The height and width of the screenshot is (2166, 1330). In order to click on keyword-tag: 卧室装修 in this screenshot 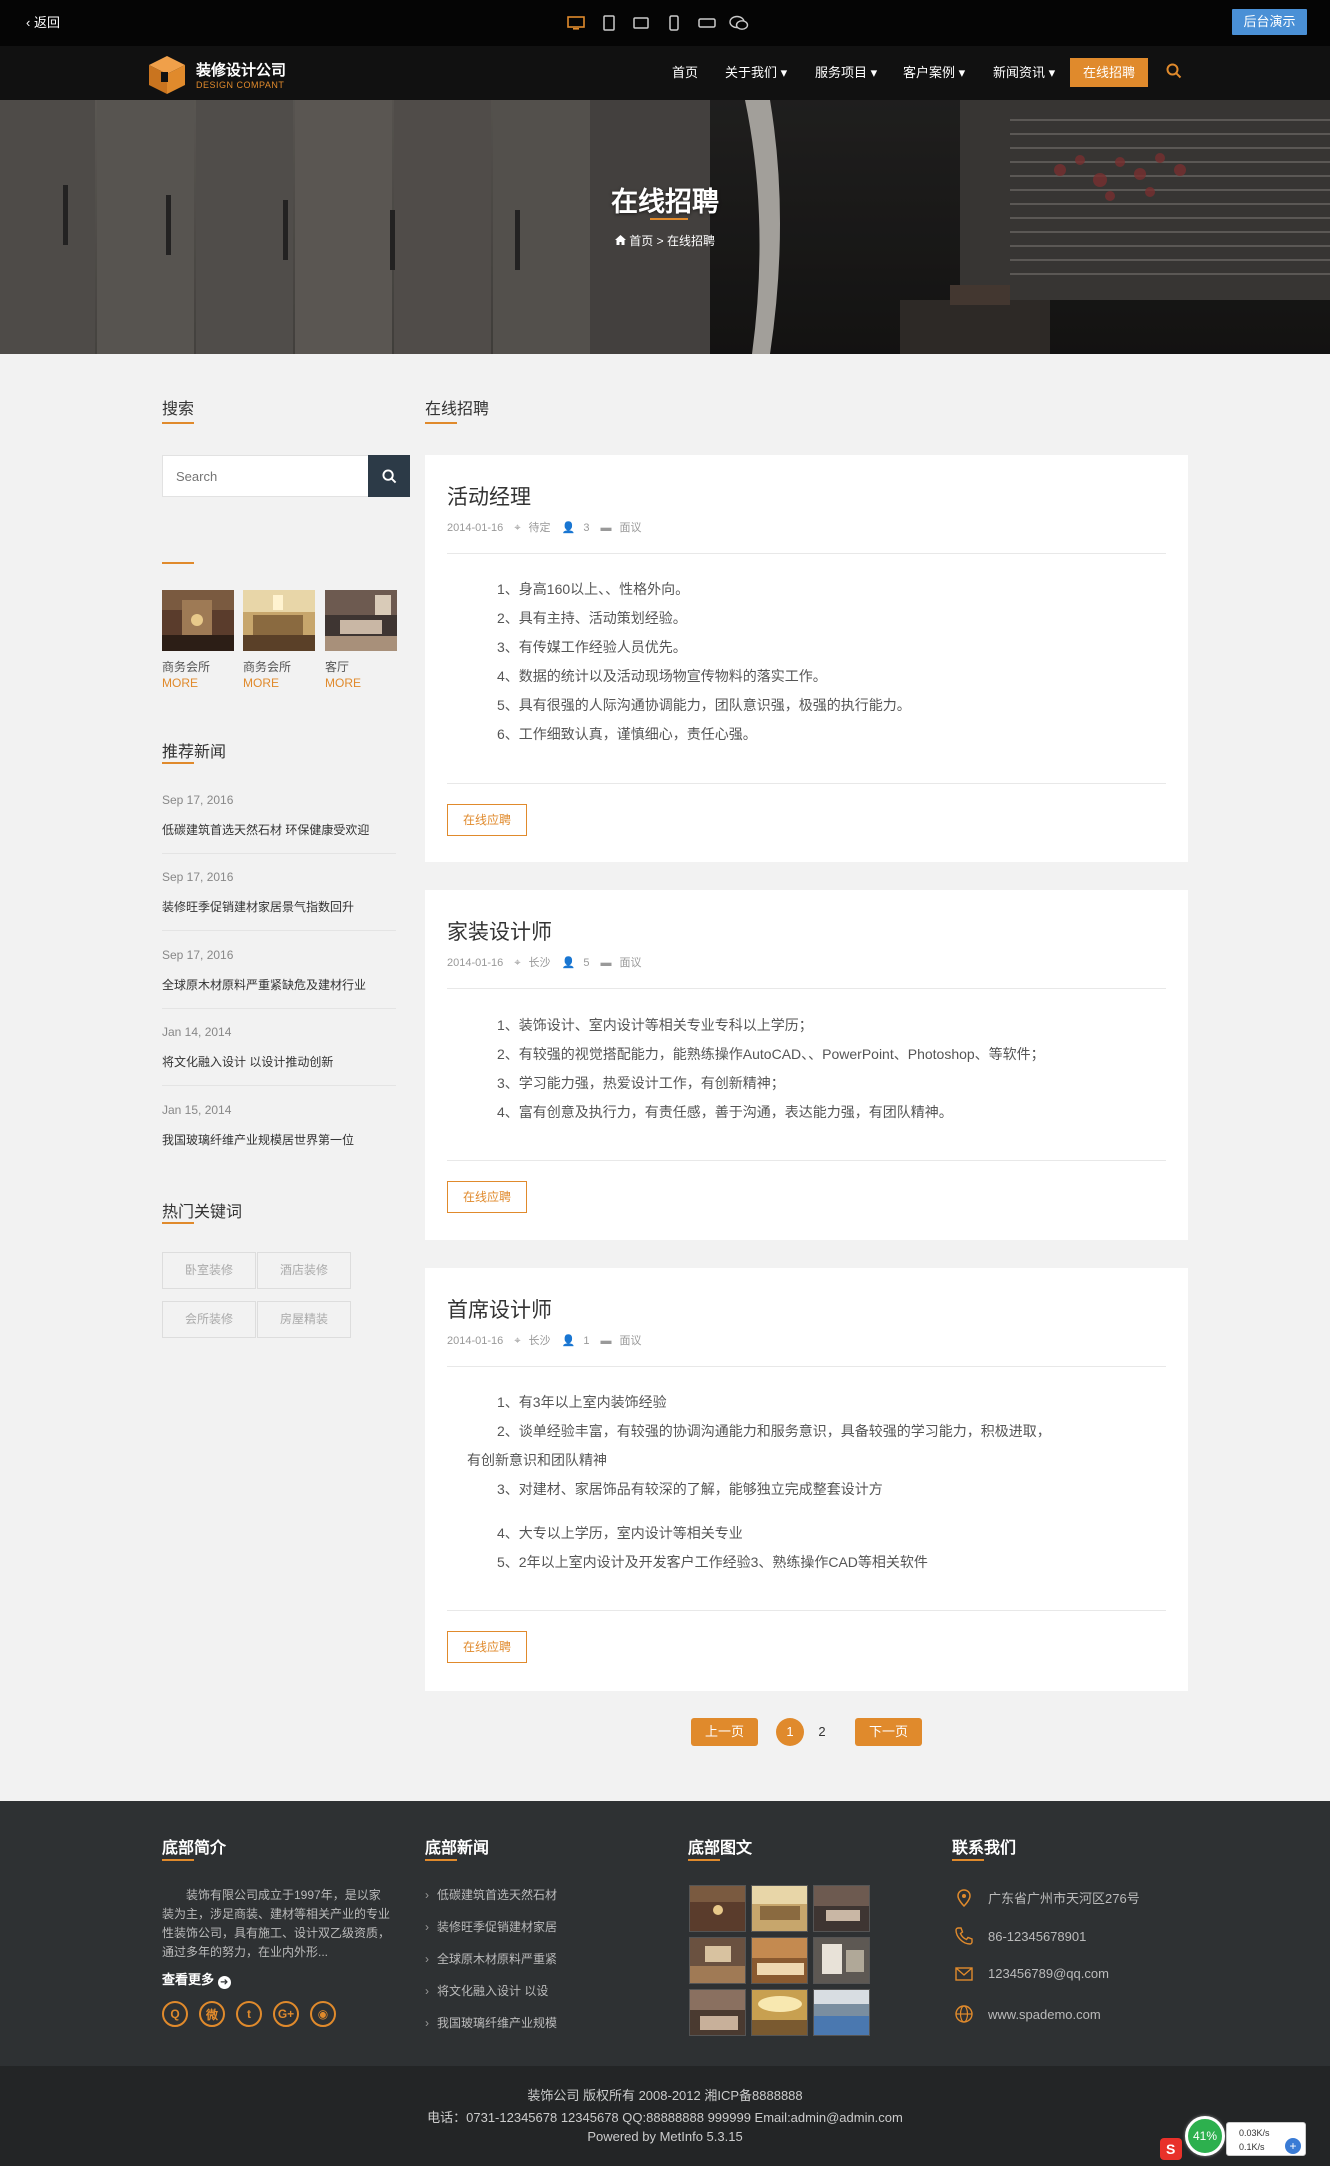, I will do `click(209, 1270)`.